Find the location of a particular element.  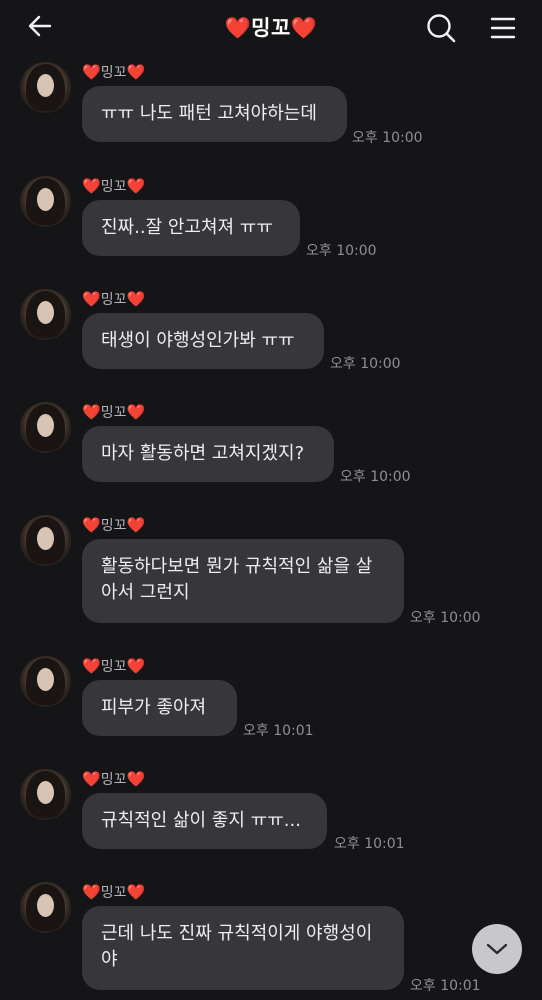

search-icon is located at coordinates (441, 28).